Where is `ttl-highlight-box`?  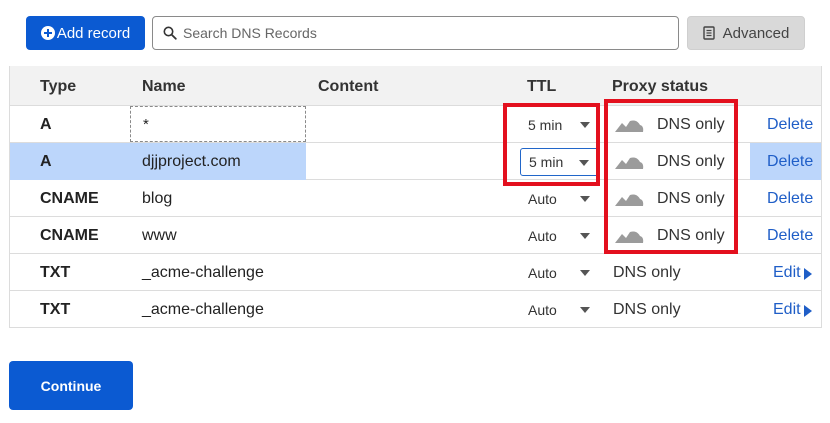 ttl-highlight-box is located at coordinates (551, 144).